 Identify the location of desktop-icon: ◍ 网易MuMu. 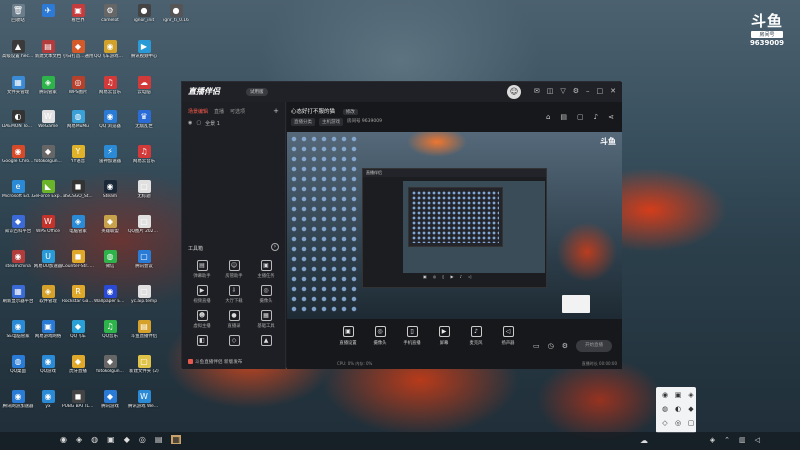
(78, 124).